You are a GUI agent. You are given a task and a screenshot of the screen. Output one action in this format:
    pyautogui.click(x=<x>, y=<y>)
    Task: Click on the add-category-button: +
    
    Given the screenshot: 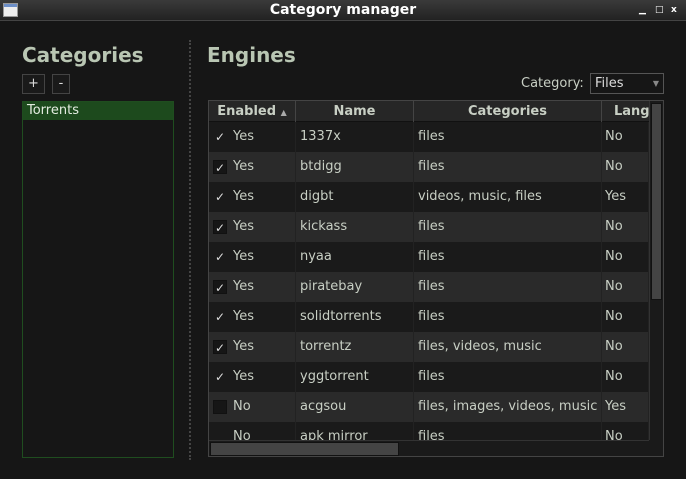 What is the action you would take?
    pyautogui.click(x=33, y=84)
    